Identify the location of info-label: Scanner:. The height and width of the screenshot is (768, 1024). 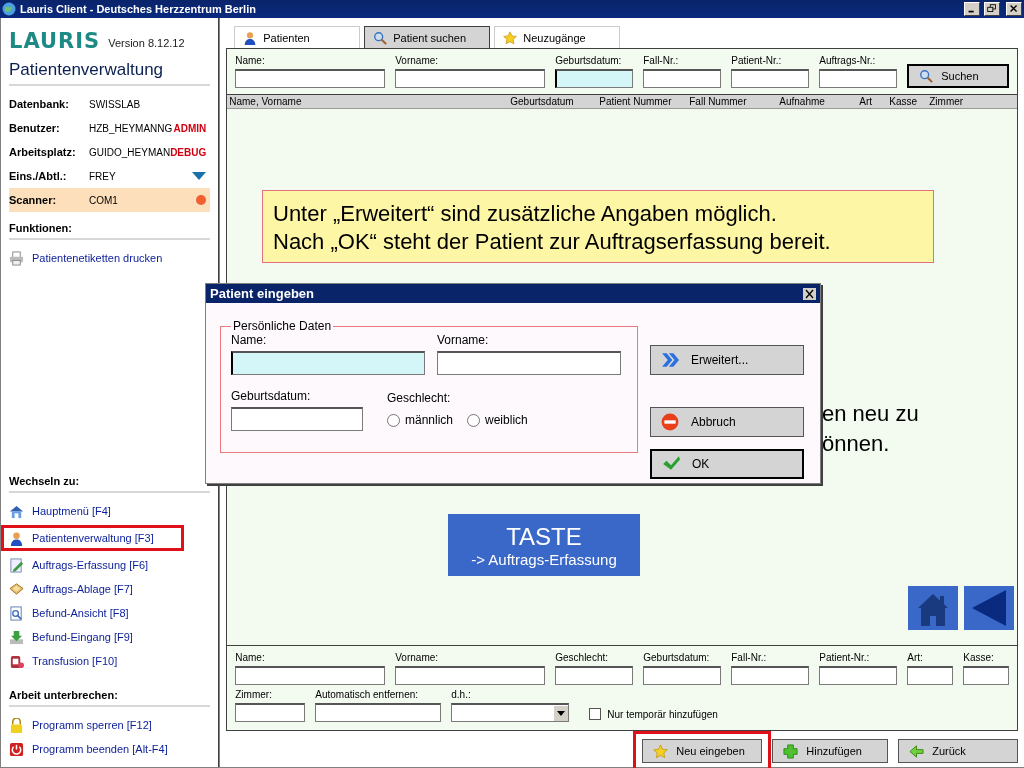
(33, 200).